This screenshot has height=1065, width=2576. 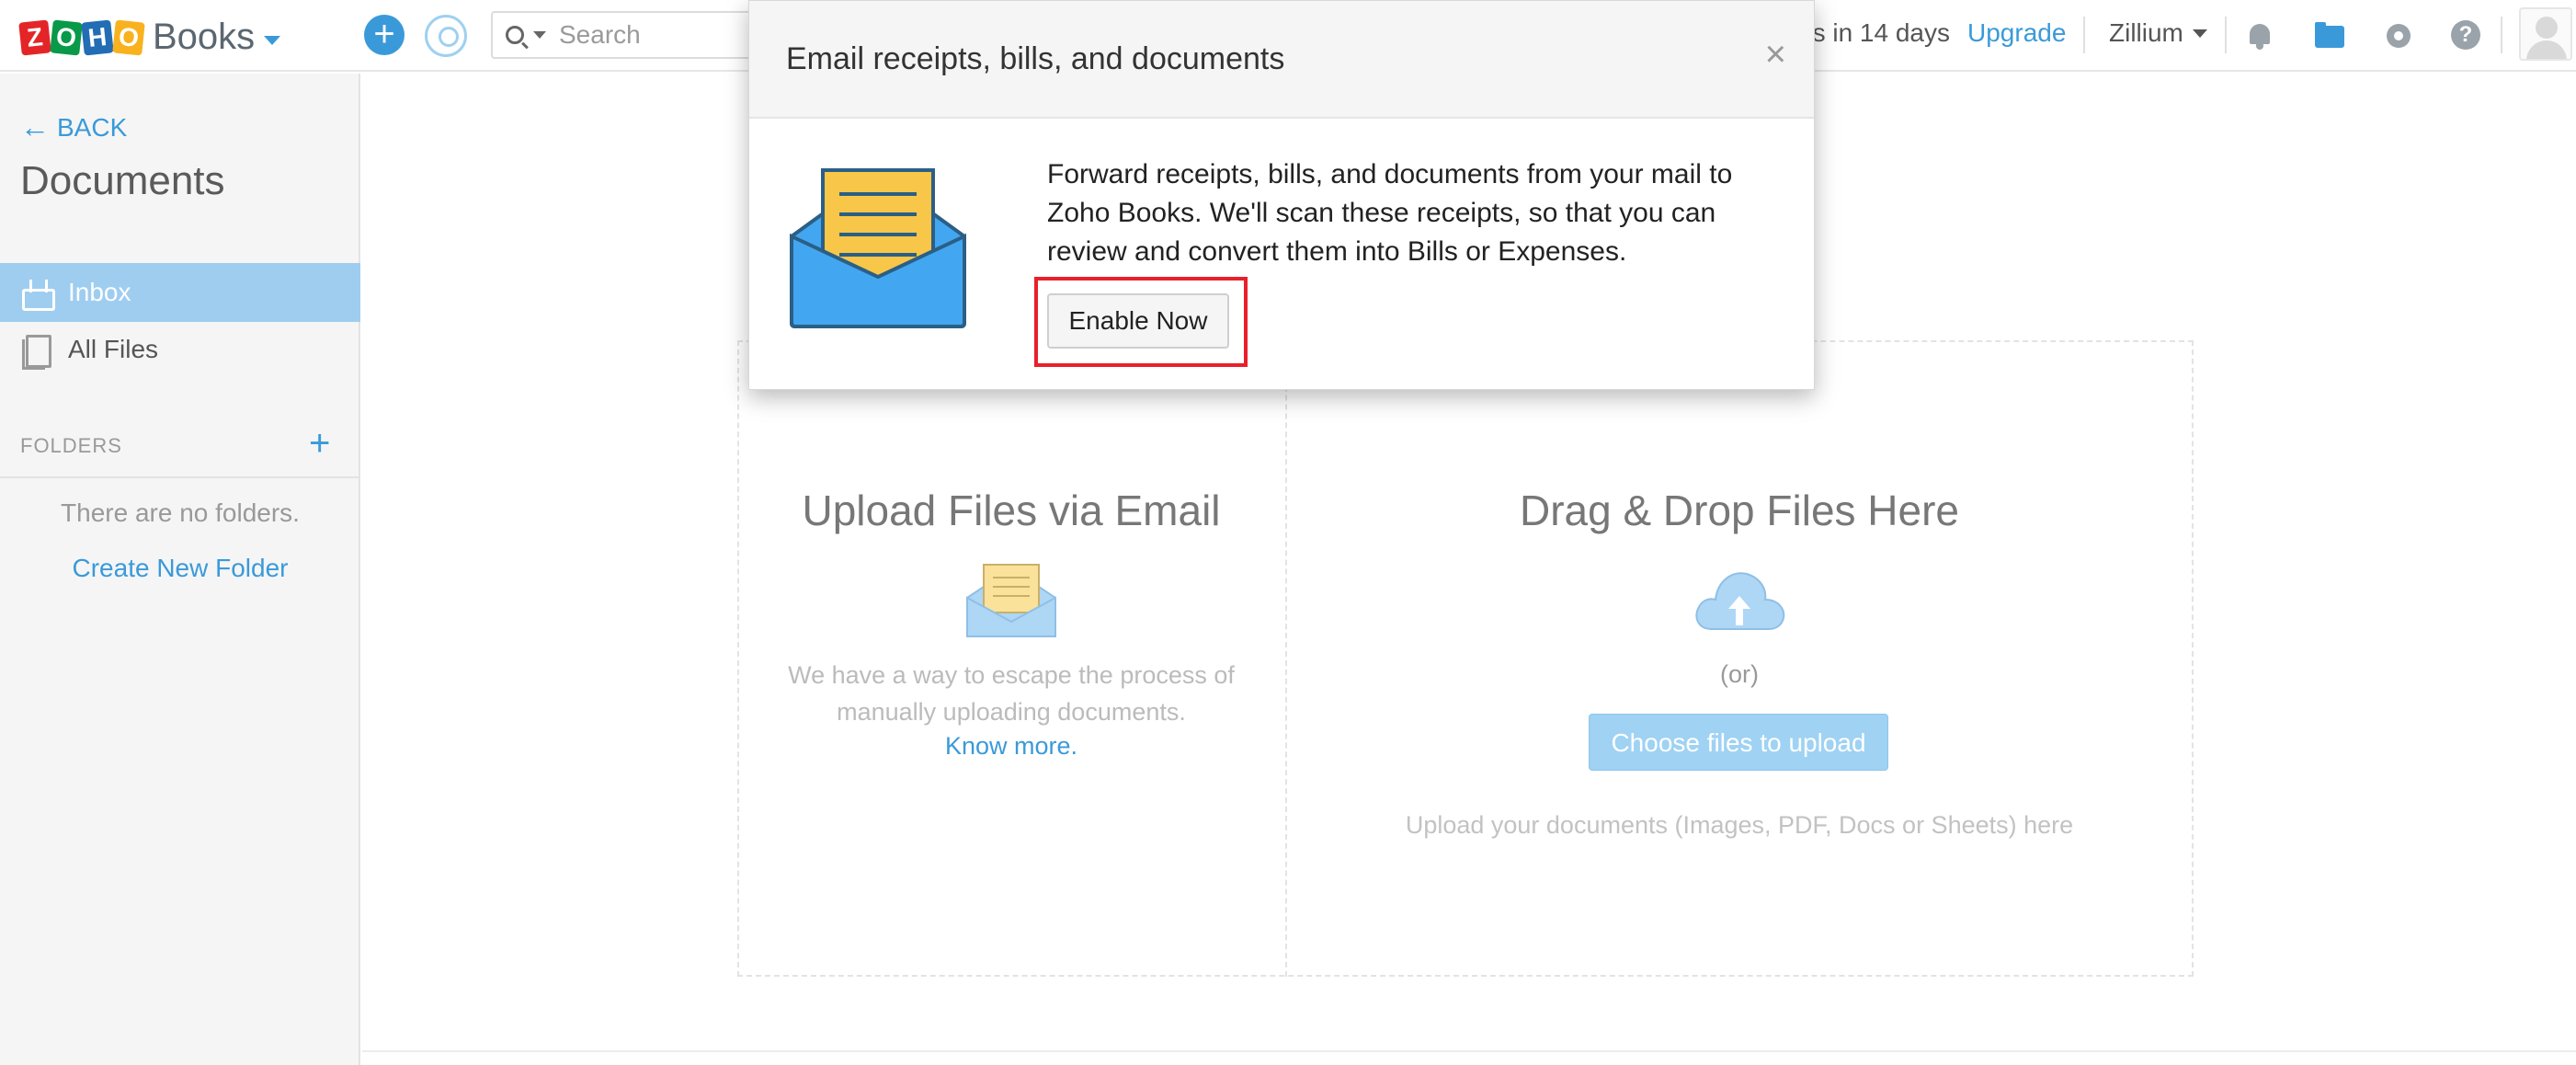 I want to click on sidebar-item-inbox: Inbox, so click(x=180, y=293).